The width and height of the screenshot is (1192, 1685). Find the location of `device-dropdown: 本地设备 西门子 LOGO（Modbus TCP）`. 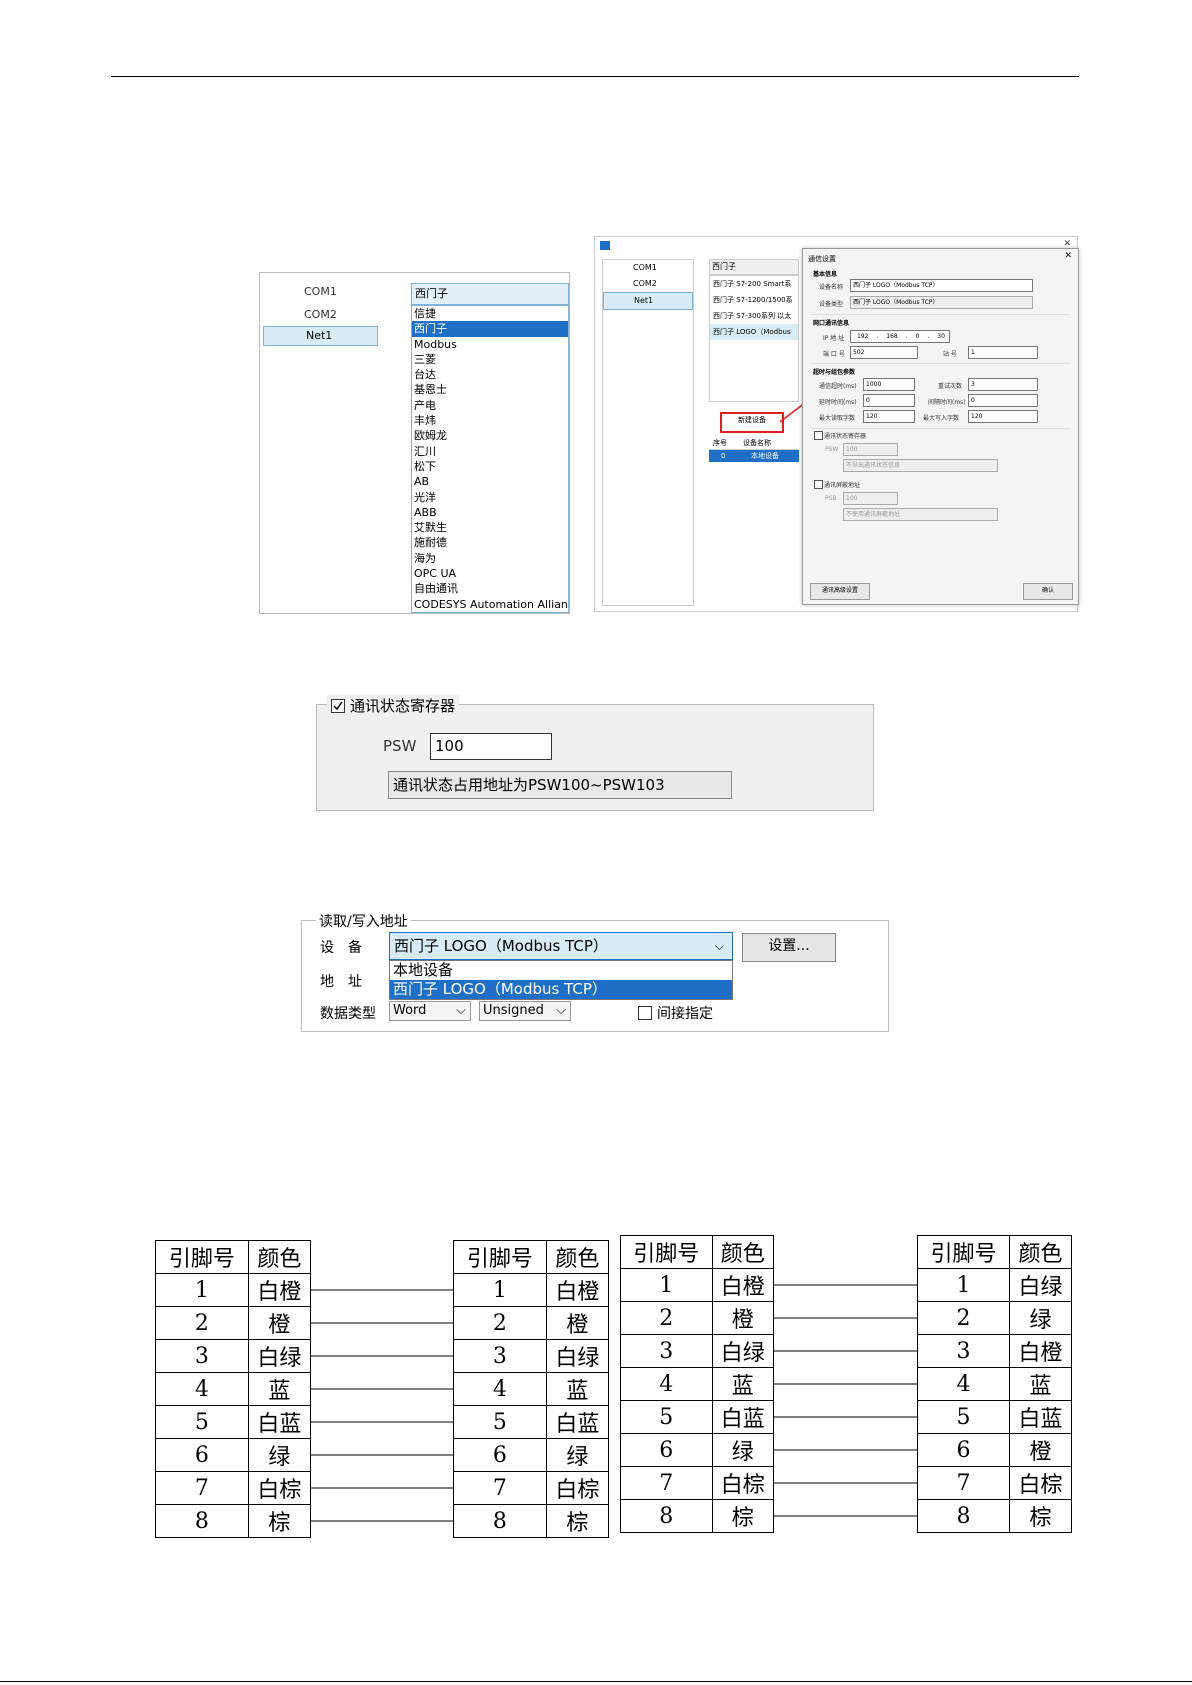

device-dropdown: 本地设备 西门子 LOGO（Modbus TCP） is located at coordinates (561, 980).